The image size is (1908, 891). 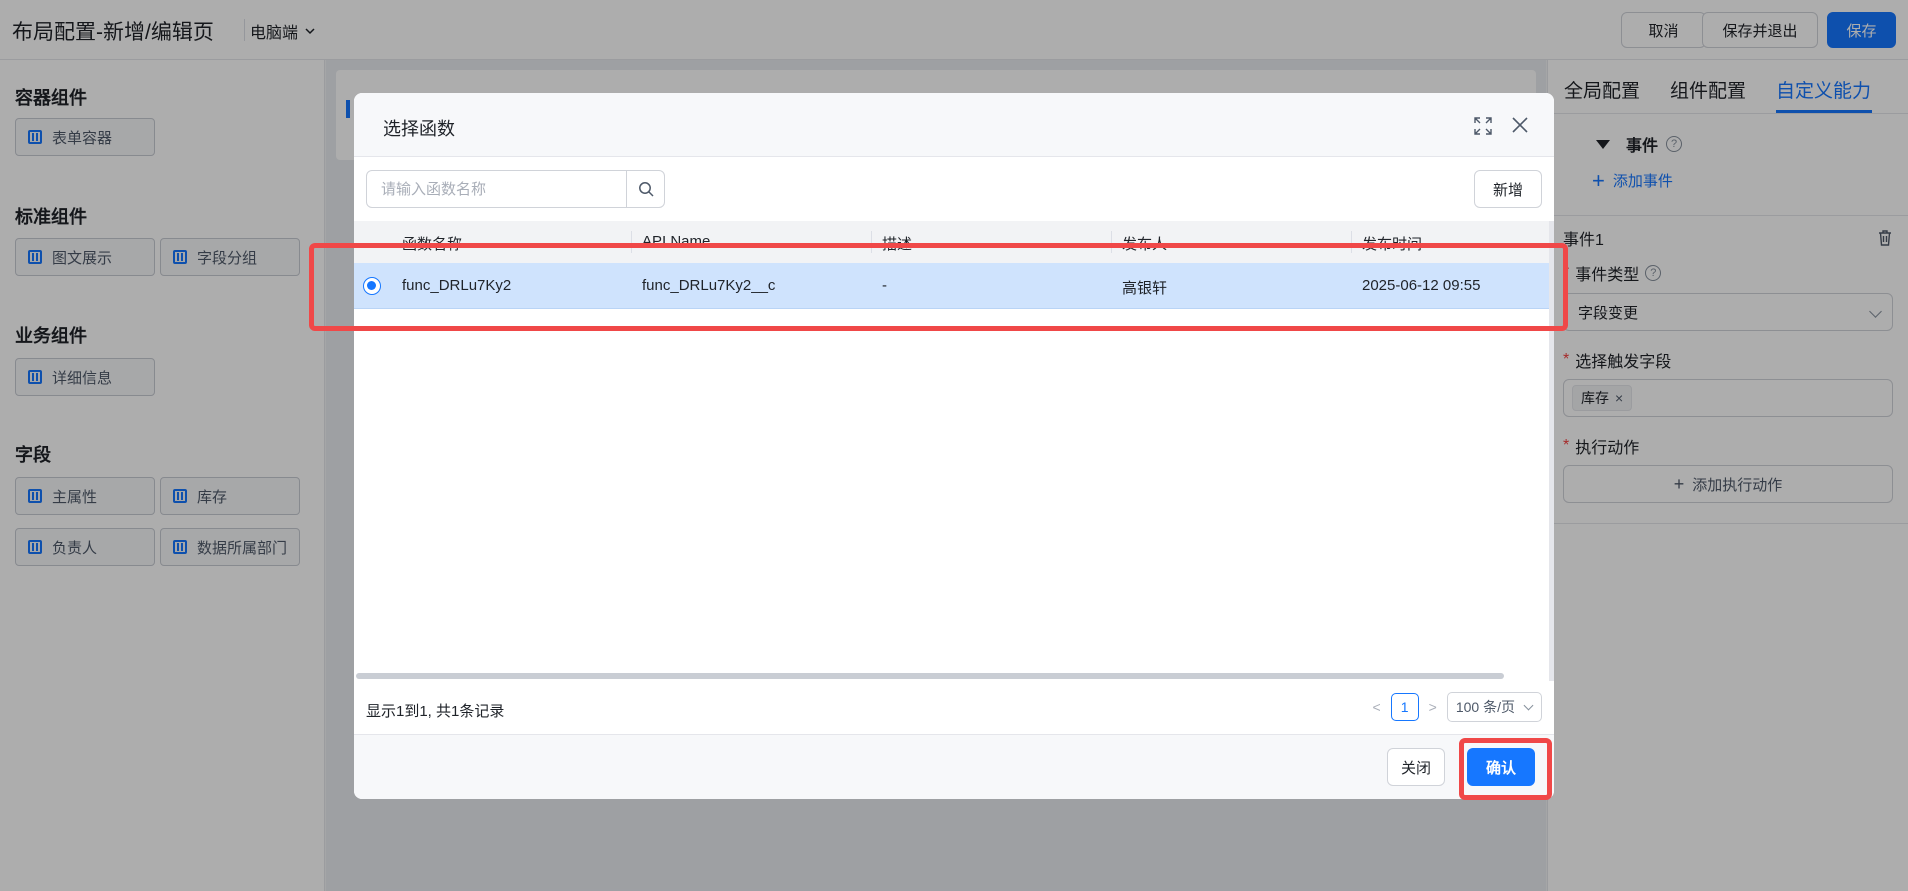 I want to click on search-input, so click(x=497, y=189).